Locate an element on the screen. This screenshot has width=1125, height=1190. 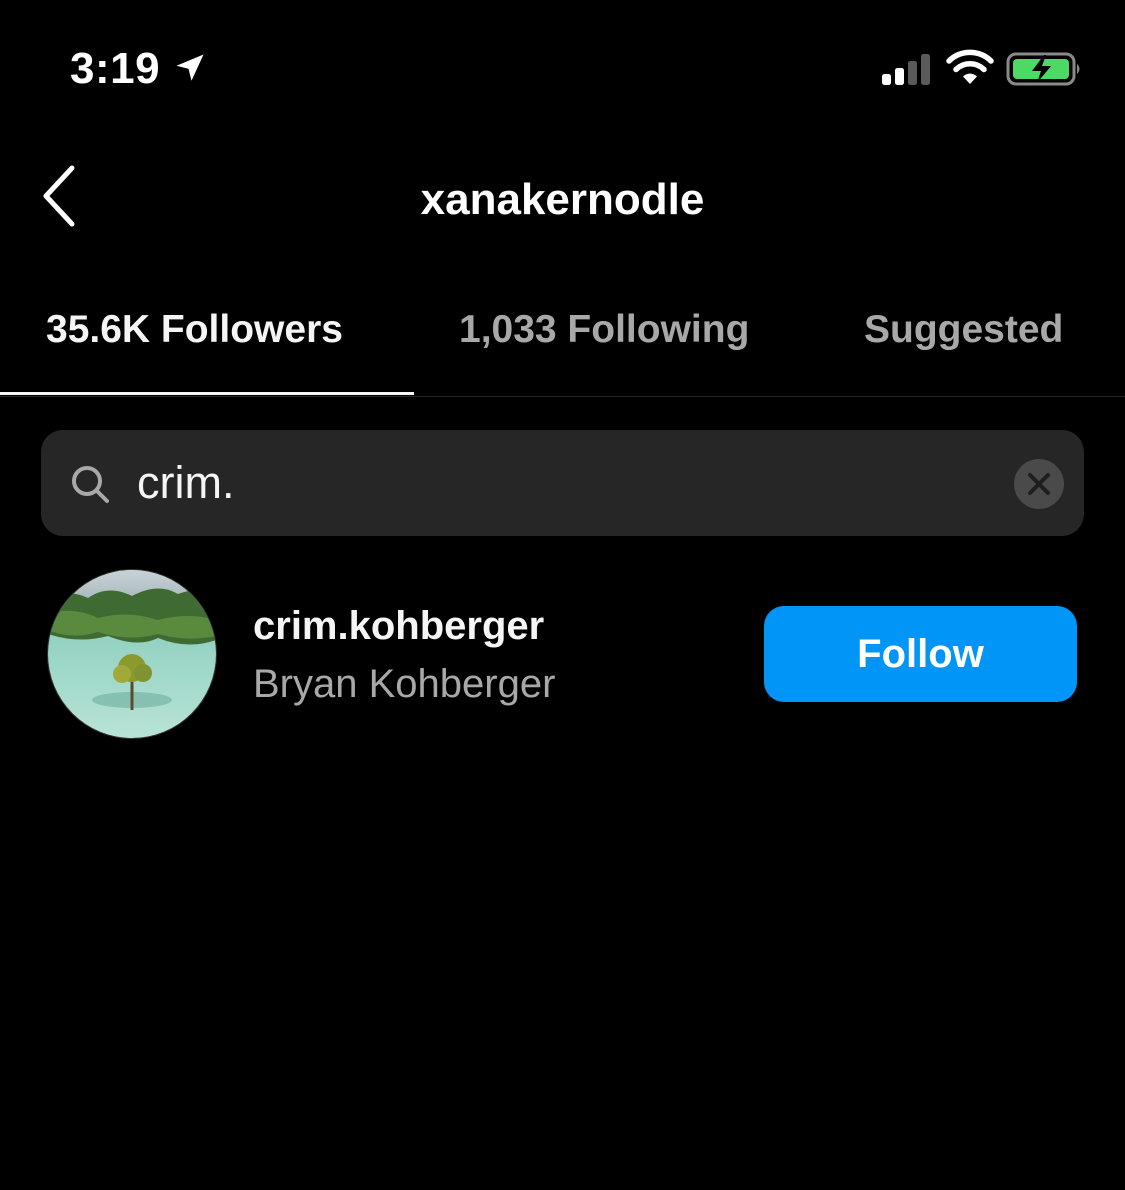
clear-x-icon is located at coordinates (1039, 484).